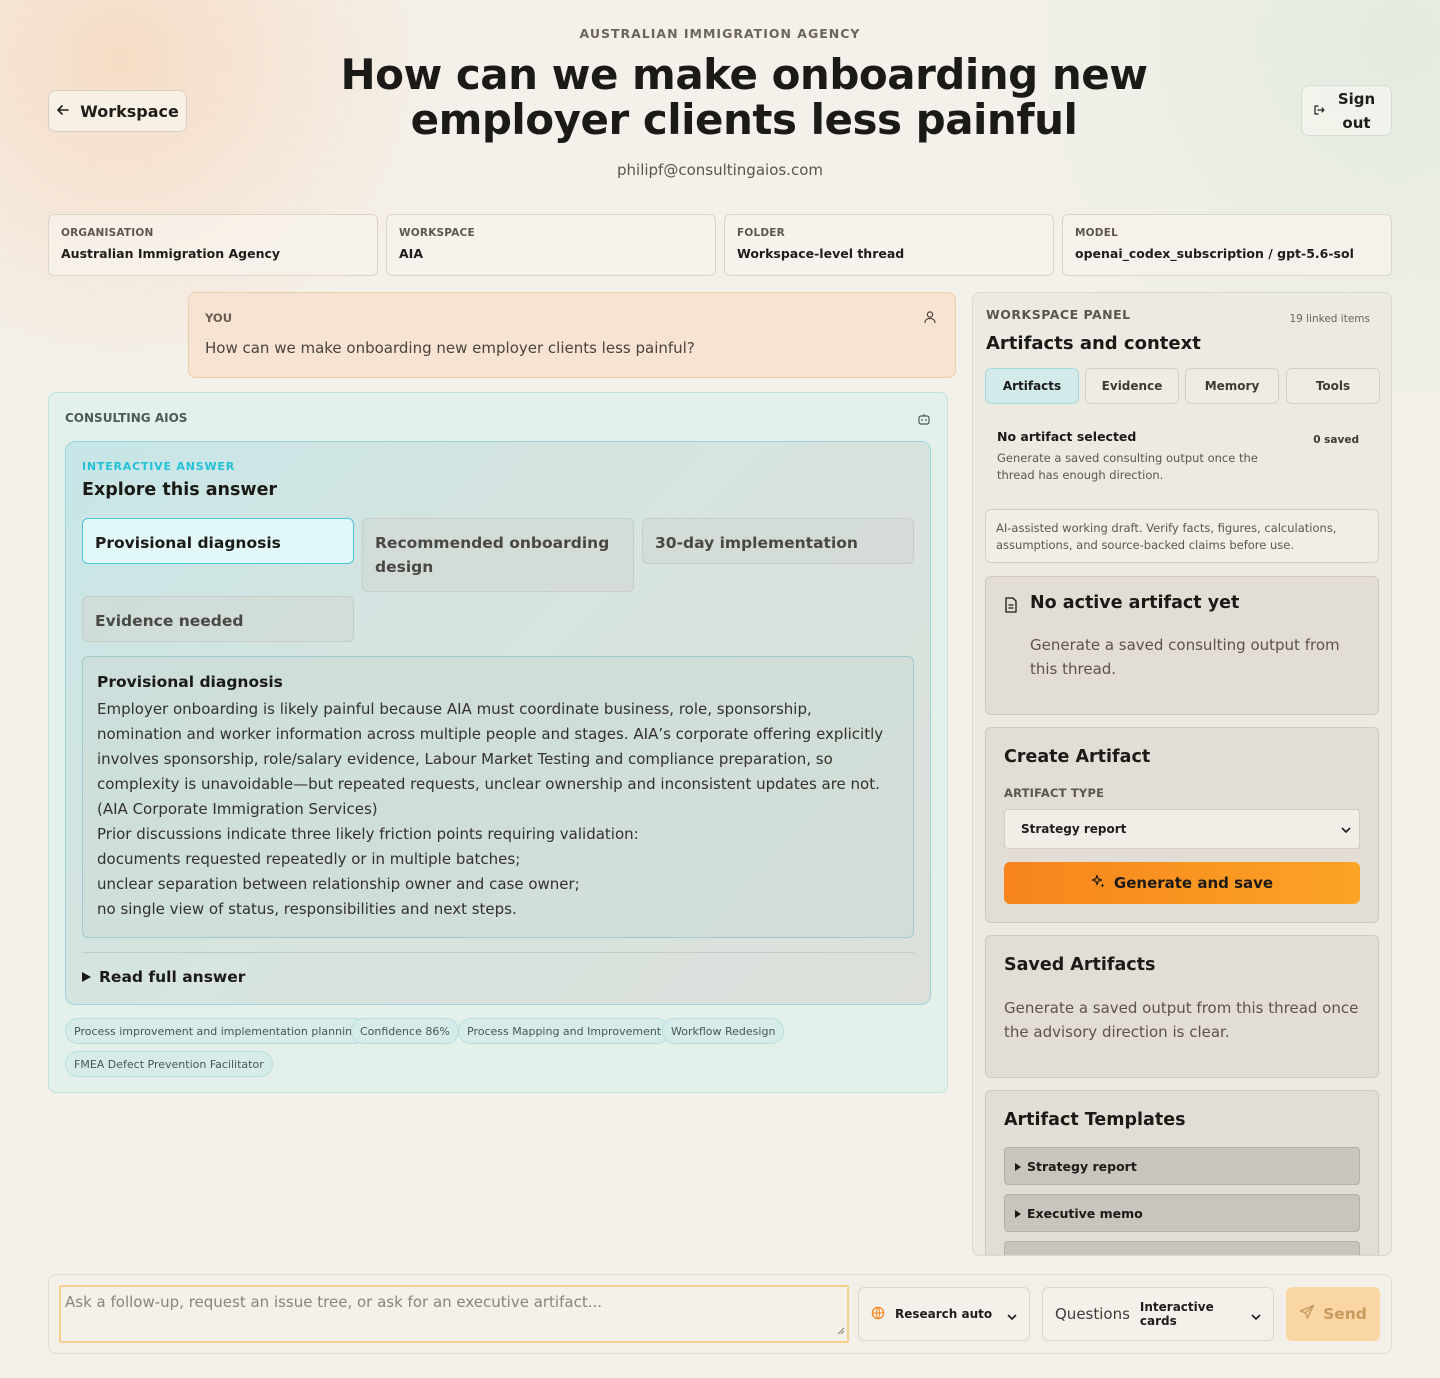  What do you see at coordinates (1135, 603) in the screenshot?
I see `no-active-artifact-title: No active artifact yet` at bounding box center [1135, 603].